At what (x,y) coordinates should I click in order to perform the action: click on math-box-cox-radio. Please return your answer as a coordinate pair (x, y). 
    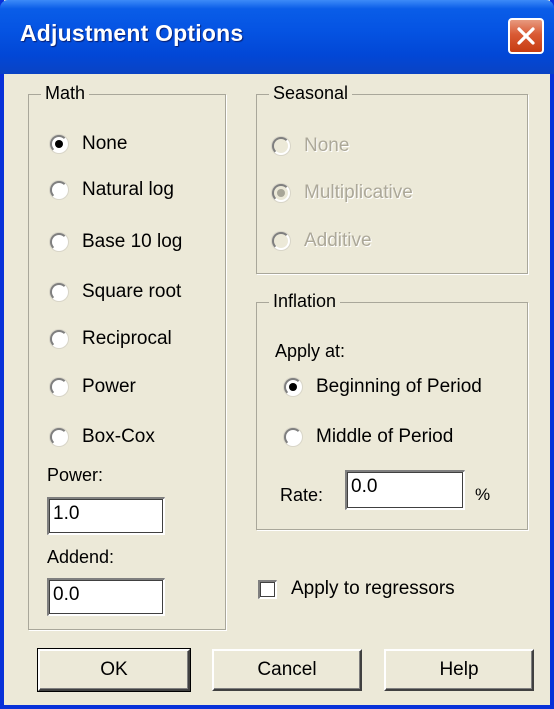
    Looking at the image, I should click on (59, 437).